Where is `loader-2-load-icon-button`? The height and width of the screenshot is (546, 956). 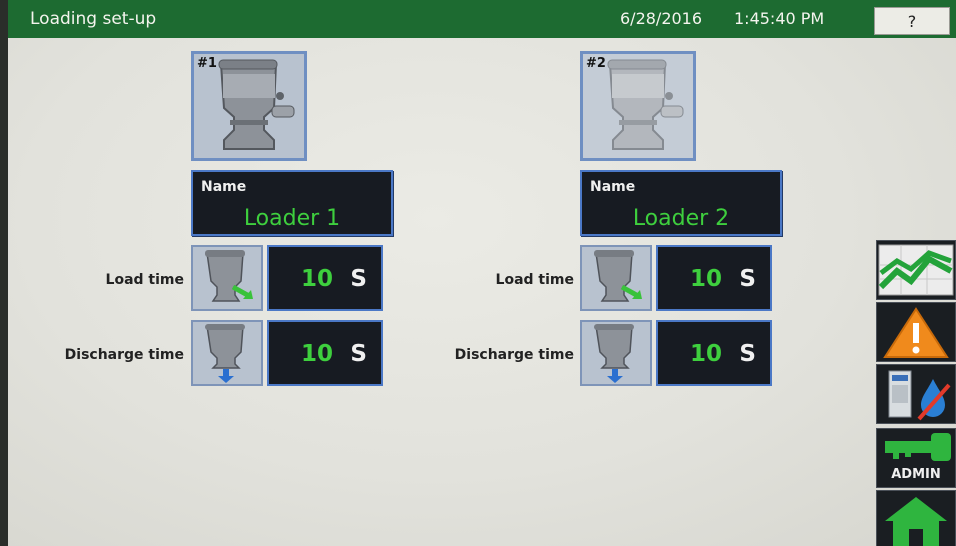 loader-2-load-icon-button is located at coordinates (616, 278).